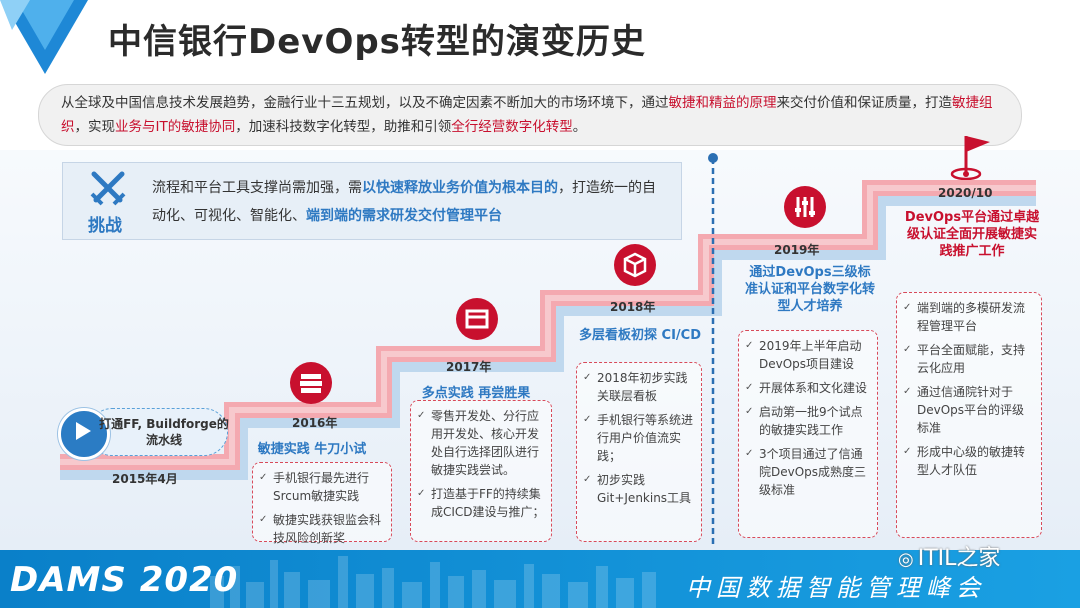 The image size is (1080, 608). What do you see at coordinates (433, 582) in the screenshot?
I see `city-skyline-icon` at bounding box center [433, 582].